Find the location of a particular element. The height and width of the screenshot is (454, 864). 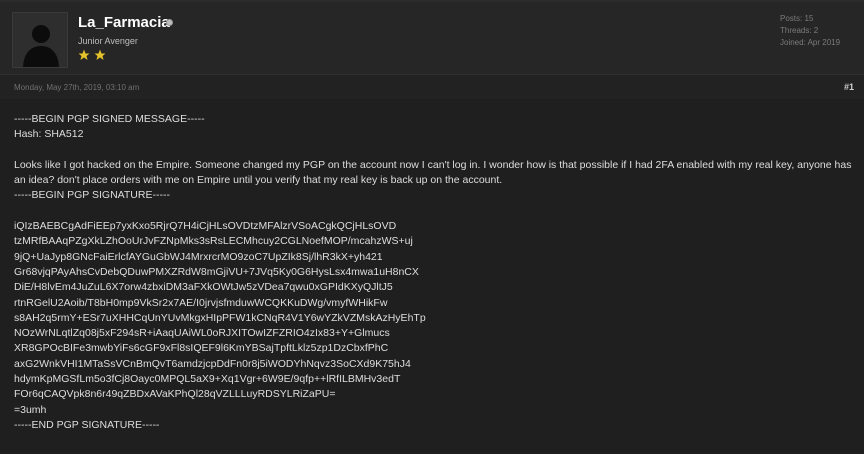

post-meta-bar: Monday, May 27th, 2019, 03:10 am #1 is located at coordinates (432, 87).